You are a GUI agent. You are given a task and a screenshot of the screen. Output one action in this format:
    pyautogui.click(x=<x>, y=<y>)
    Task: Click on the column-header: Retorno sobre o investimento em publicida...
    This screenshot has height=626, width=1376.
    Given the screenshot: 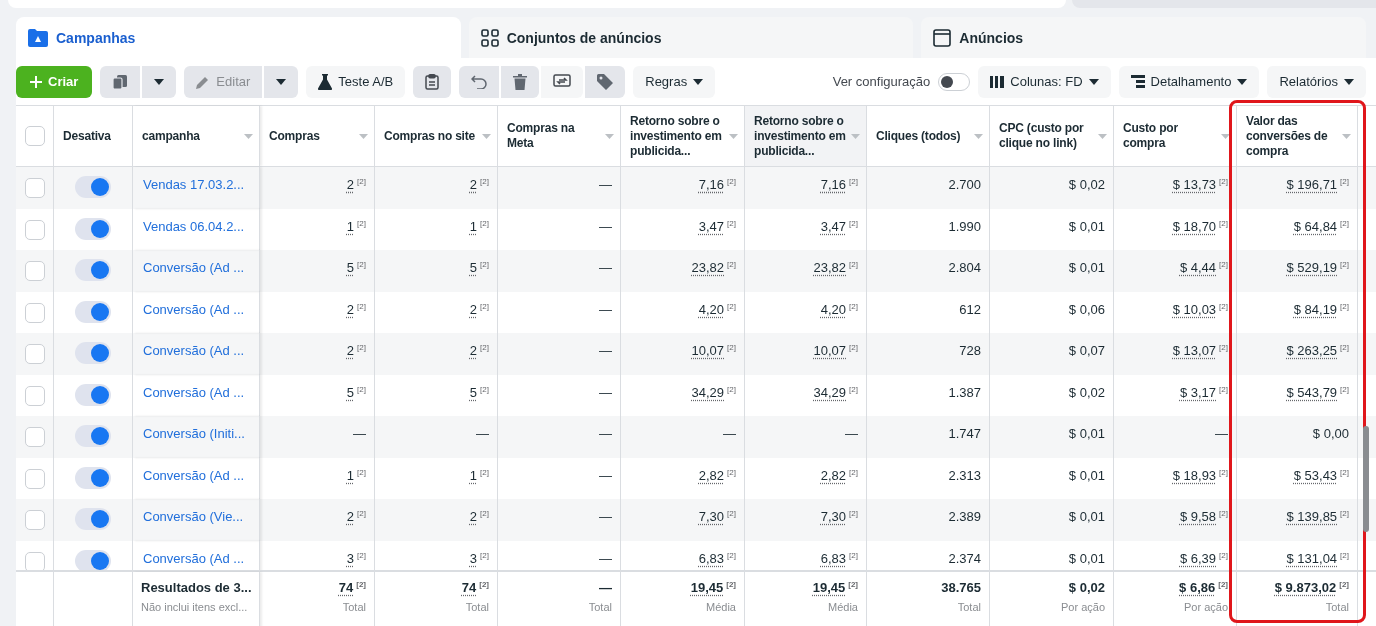 What is the action you would take?
    pyautogui.click(x=806, y=136)
    